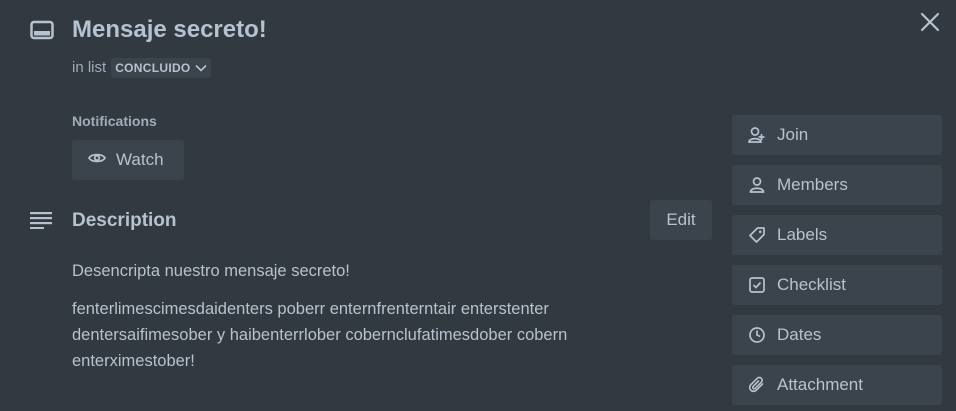 This screenshot has height=411, width=956. I want to click on attachment-button: Attachment, so click(837, 385).